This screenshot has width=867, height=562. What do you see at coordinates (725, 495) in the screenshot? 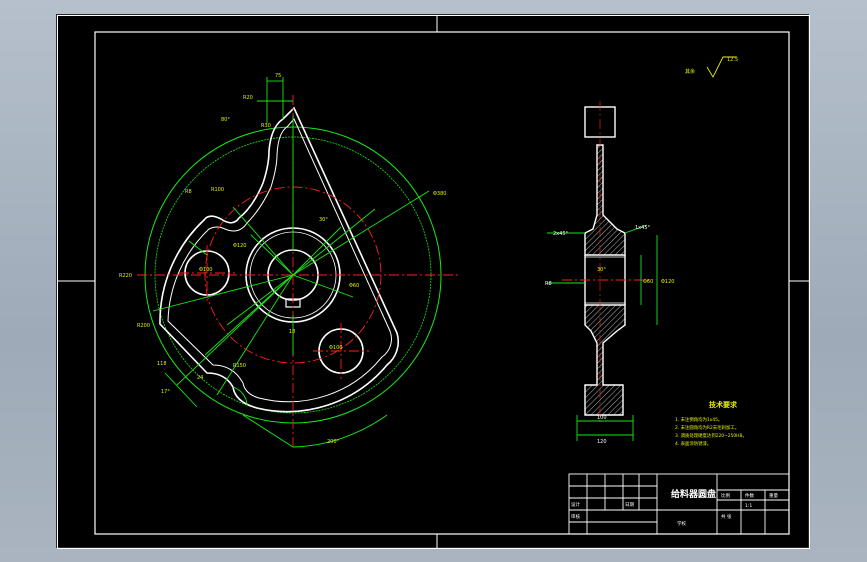
I see `tb-scale-label: 比例` at bounding box center [725, 495].